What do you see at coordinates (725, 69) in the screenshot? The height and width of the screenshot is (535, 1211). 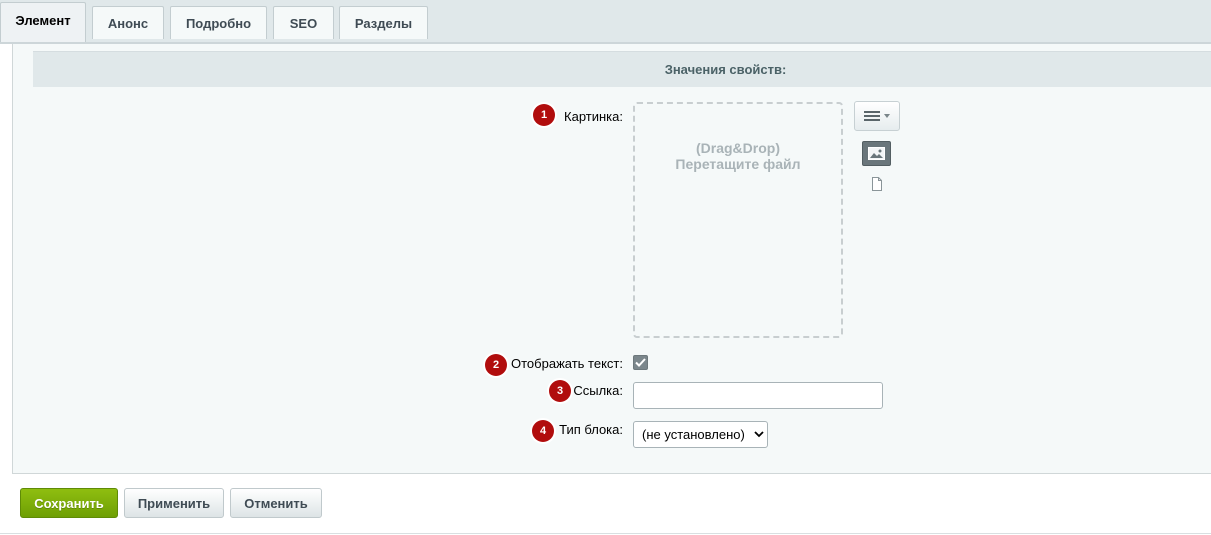 I see `section-title: Значения свойств:` at bounding box center [725, 69].